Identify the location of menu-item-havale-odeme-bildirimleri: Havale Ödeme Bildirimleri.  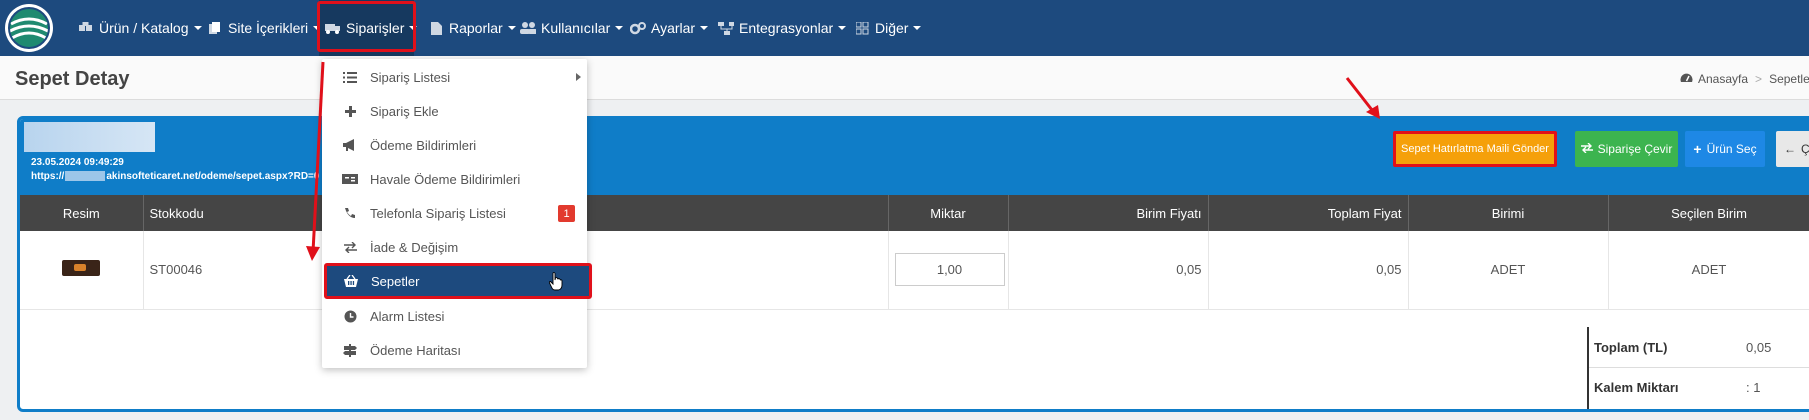
(454, 179).